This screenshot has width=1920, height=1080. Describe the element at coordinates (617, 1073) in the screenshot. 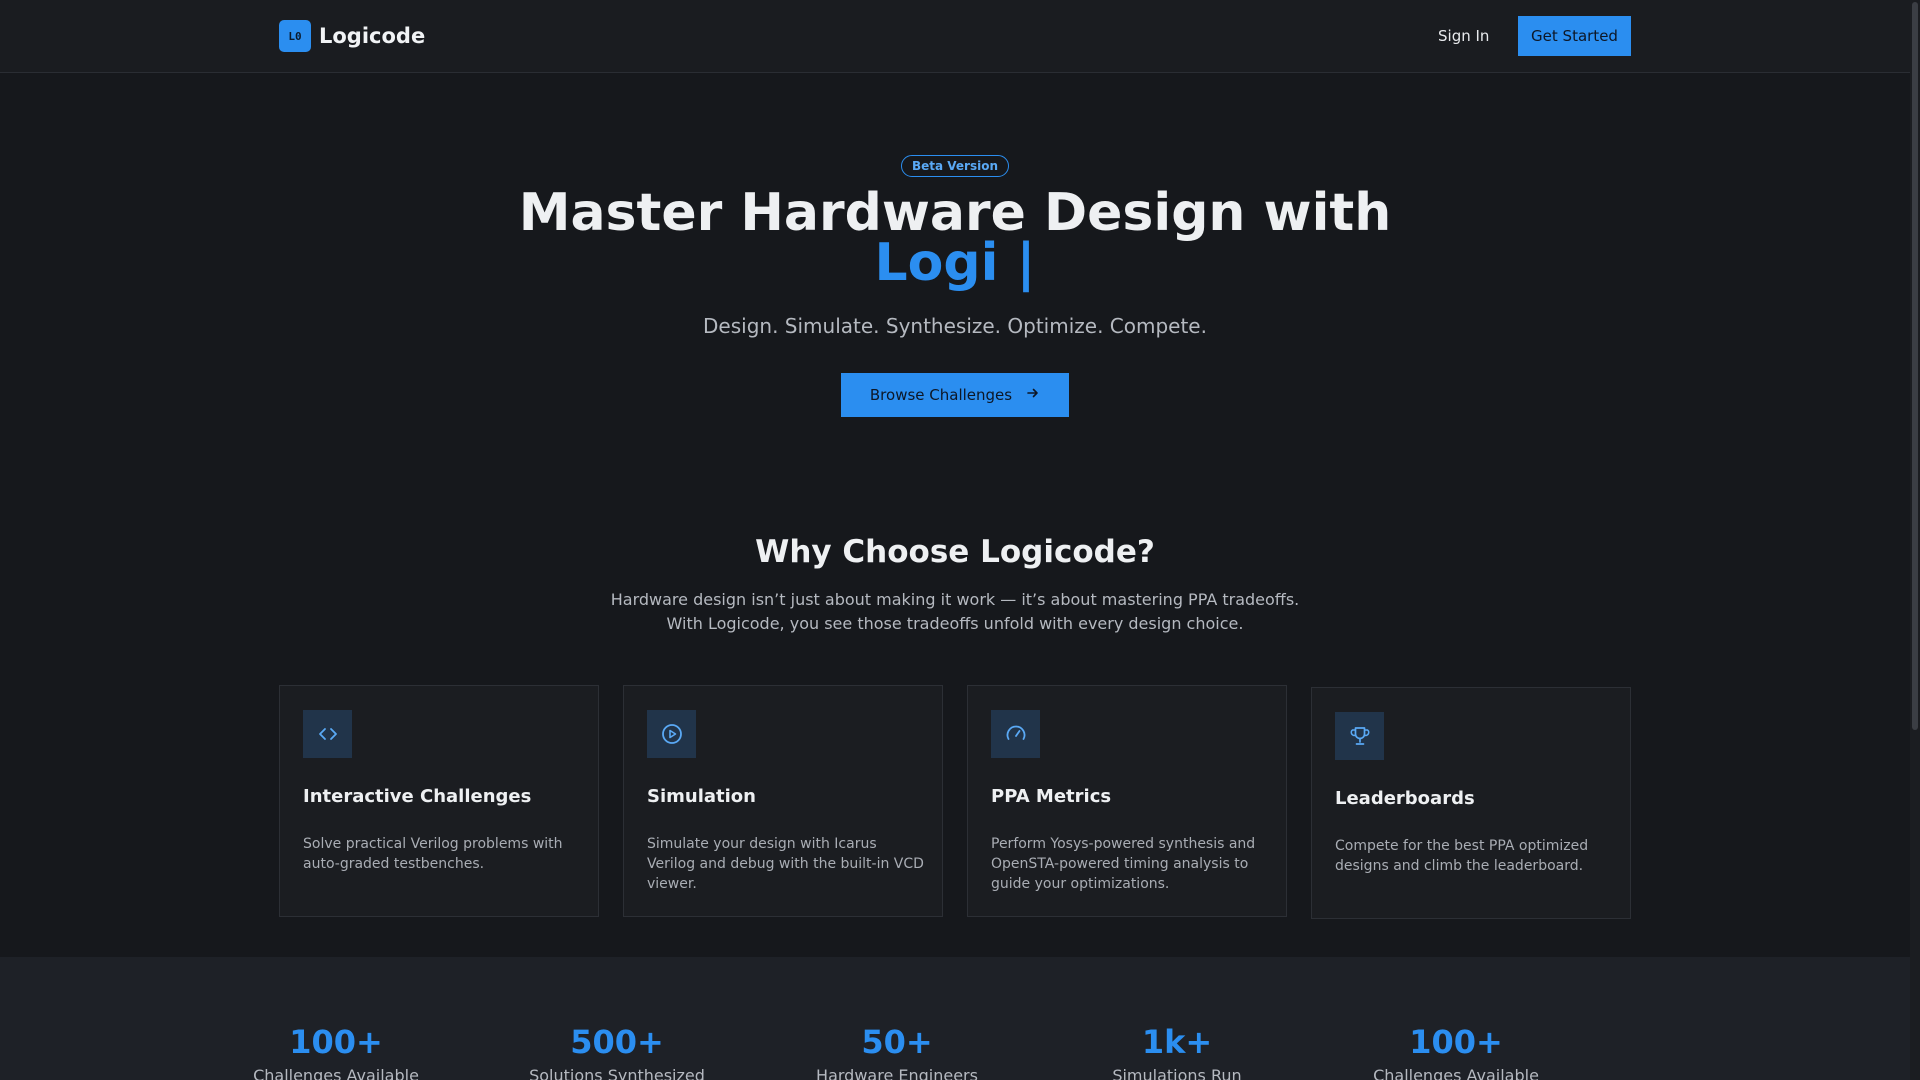

I see `stat-label: Solutions Synthesized` at that location.